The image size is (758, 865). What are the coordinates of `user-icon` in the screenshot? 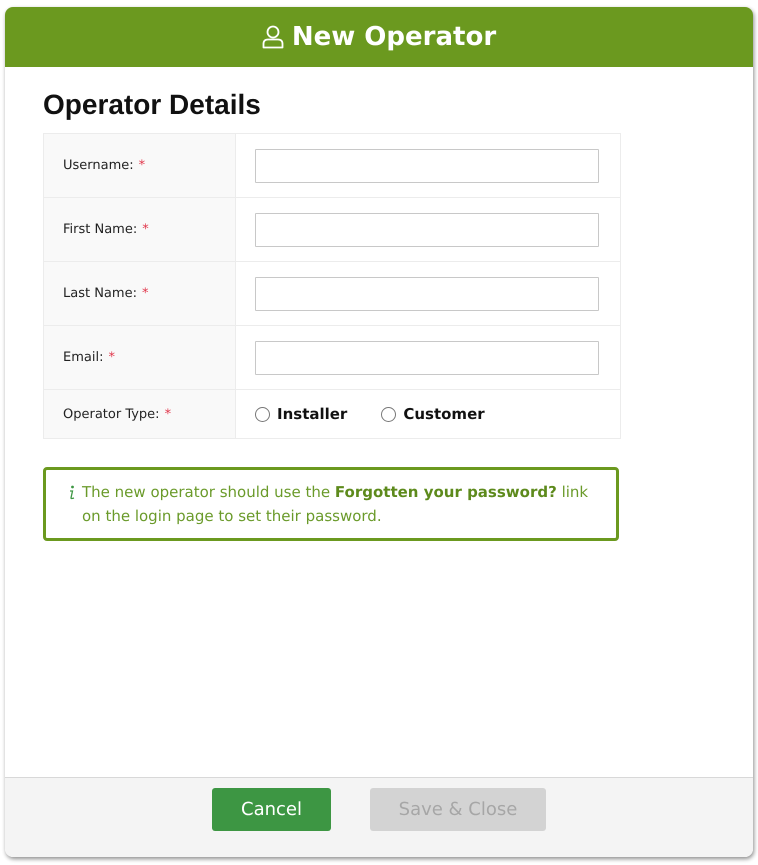 It's located at (273, 37).